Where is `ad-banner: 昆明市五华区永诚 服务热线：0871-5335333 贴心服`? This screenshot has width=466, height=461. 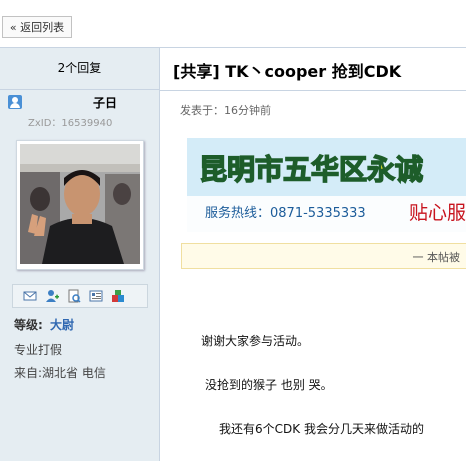
ad-banner: 昆明市五华区永诚 服务热线：0871-5335333 贴心服 is located at coordinates (326, 185).